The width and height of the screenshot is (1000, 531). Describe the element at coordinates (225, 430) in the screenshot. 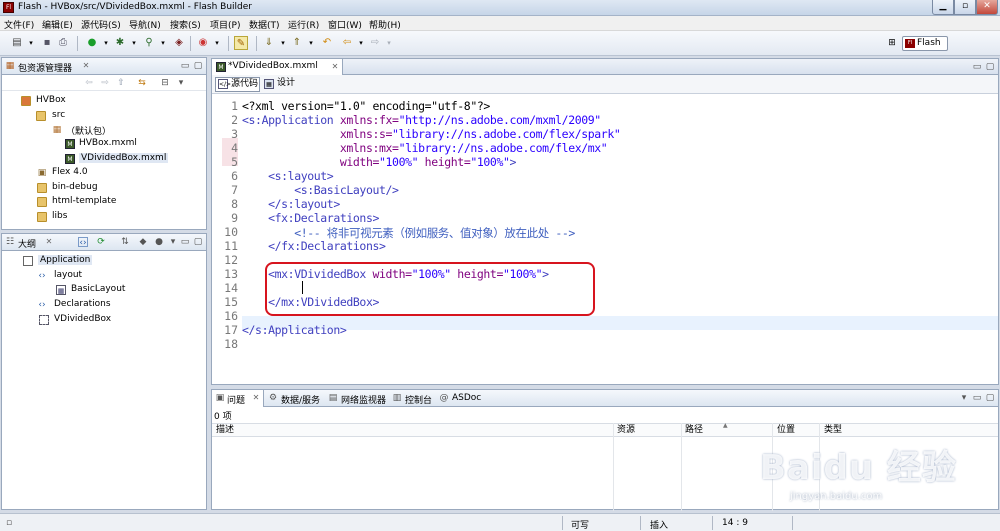

I see `column-description: 描述` at that location.